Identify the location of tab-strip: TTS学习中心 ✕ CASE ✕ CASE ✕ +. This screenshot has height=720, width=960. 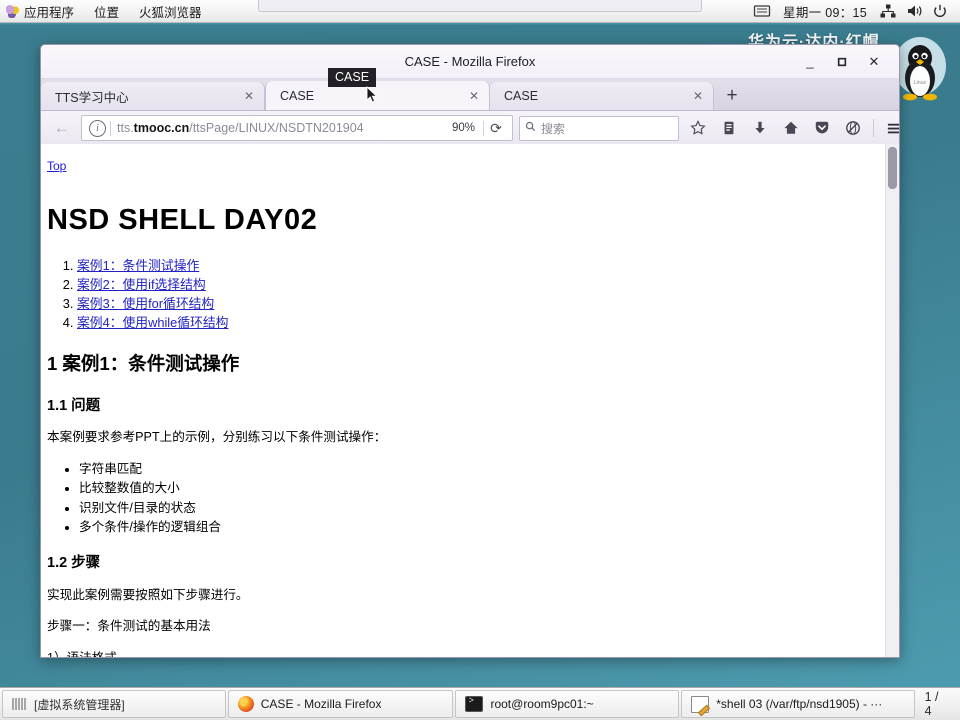
(470, 95).